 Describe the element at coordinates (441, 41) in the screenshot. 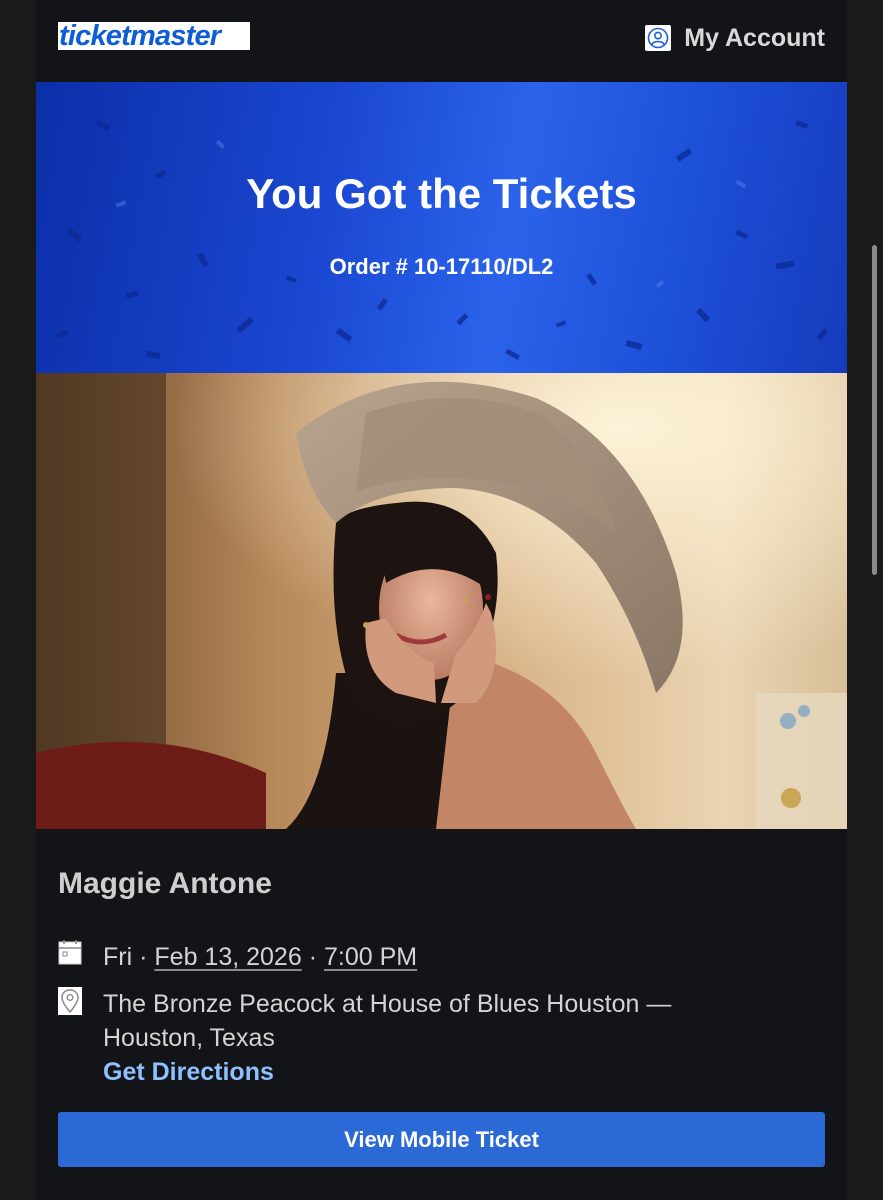

I see `header-bar: ticketmaster My Account` at that location.